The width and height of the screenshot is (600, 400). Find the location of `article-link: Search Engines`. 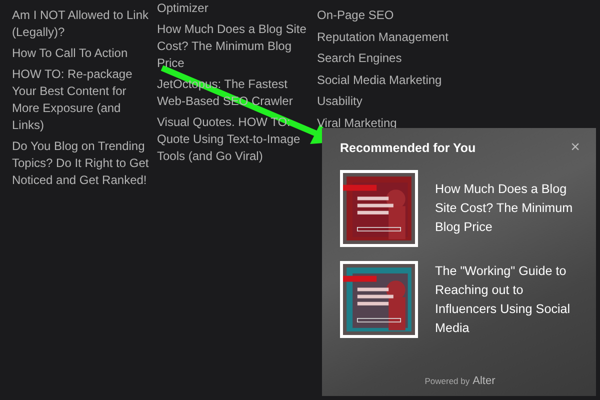

article-link: Search Engines is located at coordinates (402, 58).